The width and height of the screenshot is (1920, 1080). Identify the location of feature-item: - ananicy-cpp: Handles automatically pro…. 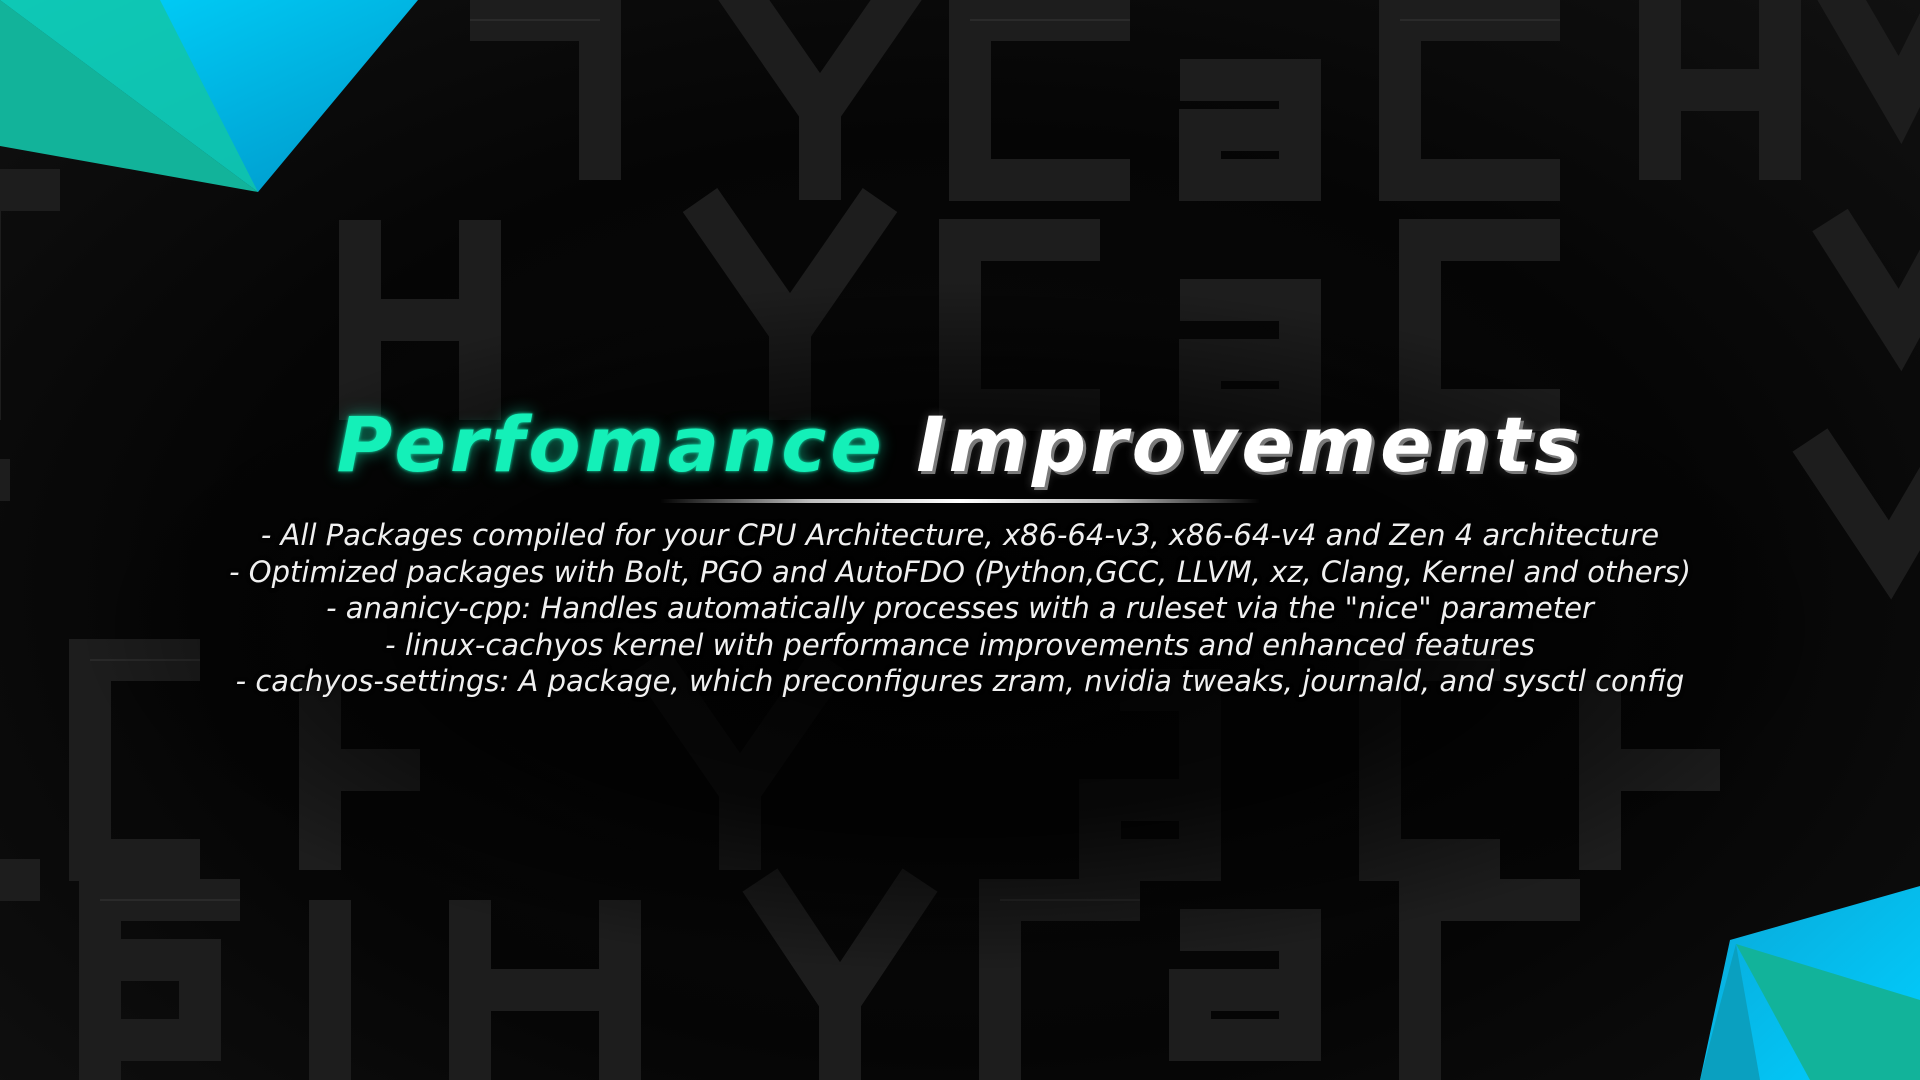
(960, 608).